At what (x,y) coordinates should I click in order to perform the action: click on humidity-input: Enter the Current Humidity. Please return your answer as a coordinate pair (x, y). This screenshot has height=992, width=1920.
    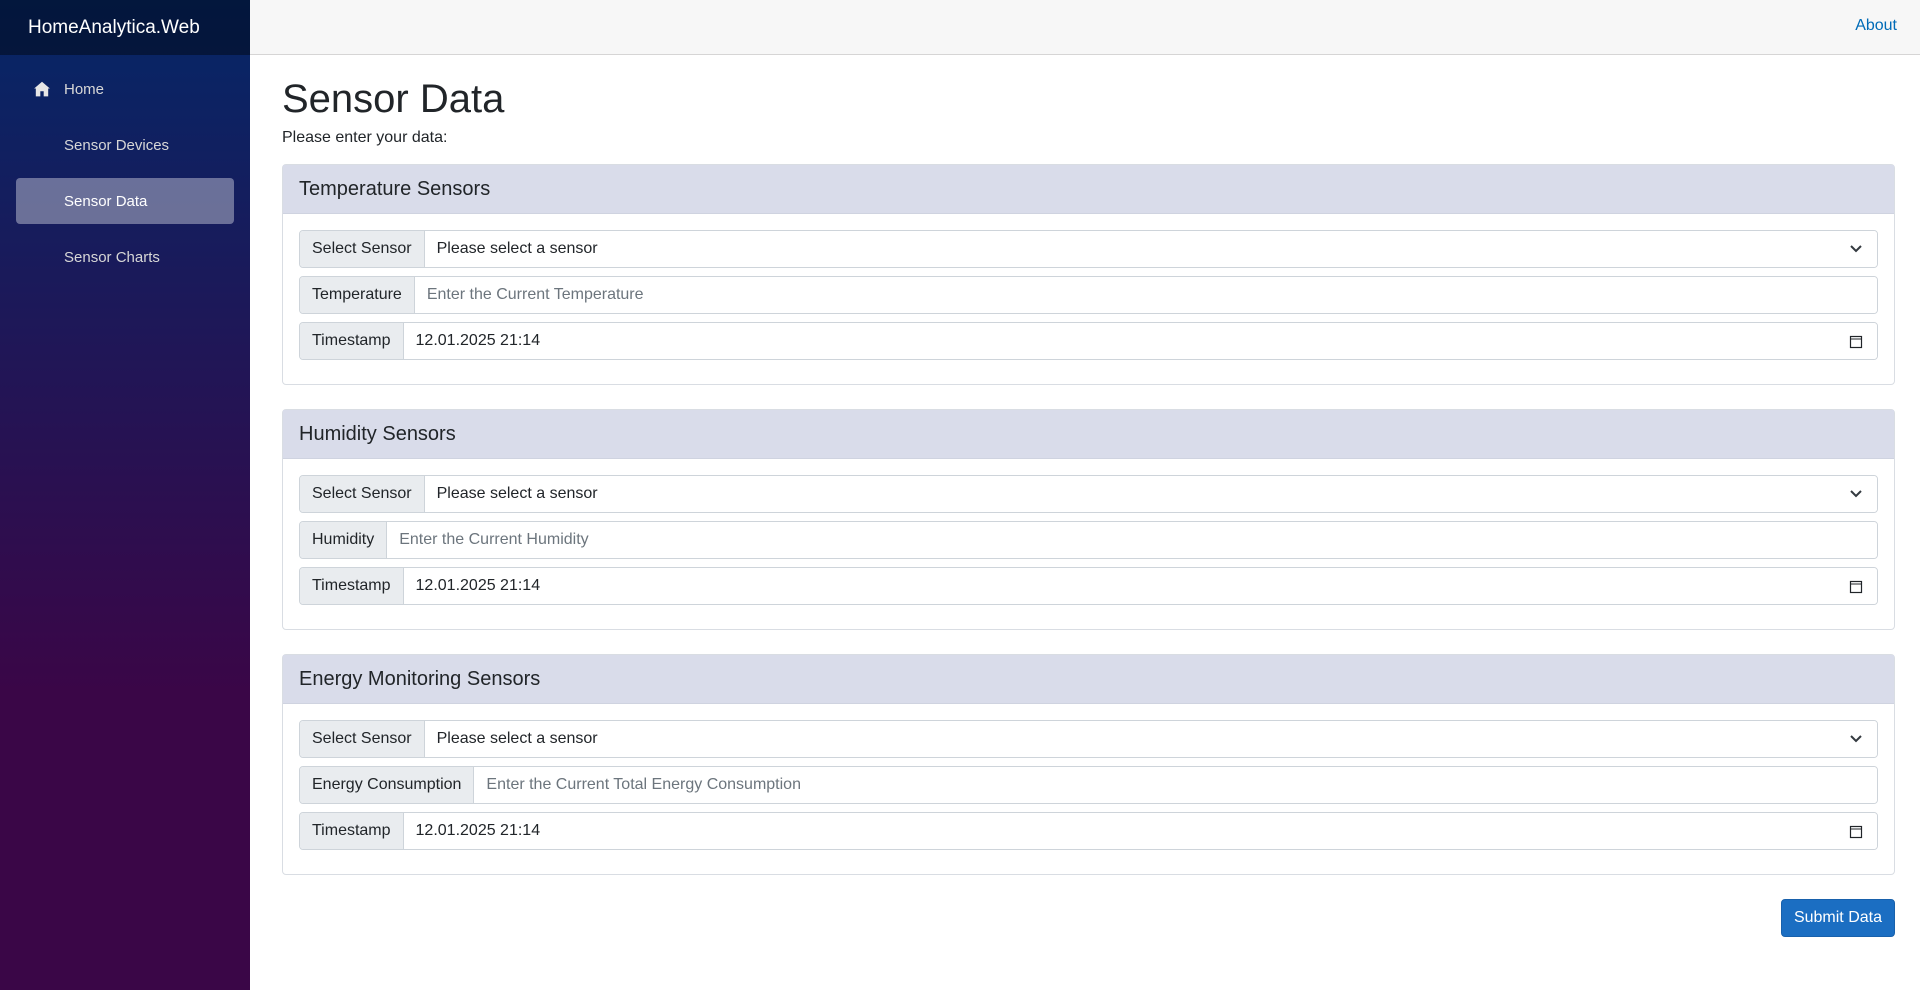
    Looking at the image, I should click on (1132, 540).